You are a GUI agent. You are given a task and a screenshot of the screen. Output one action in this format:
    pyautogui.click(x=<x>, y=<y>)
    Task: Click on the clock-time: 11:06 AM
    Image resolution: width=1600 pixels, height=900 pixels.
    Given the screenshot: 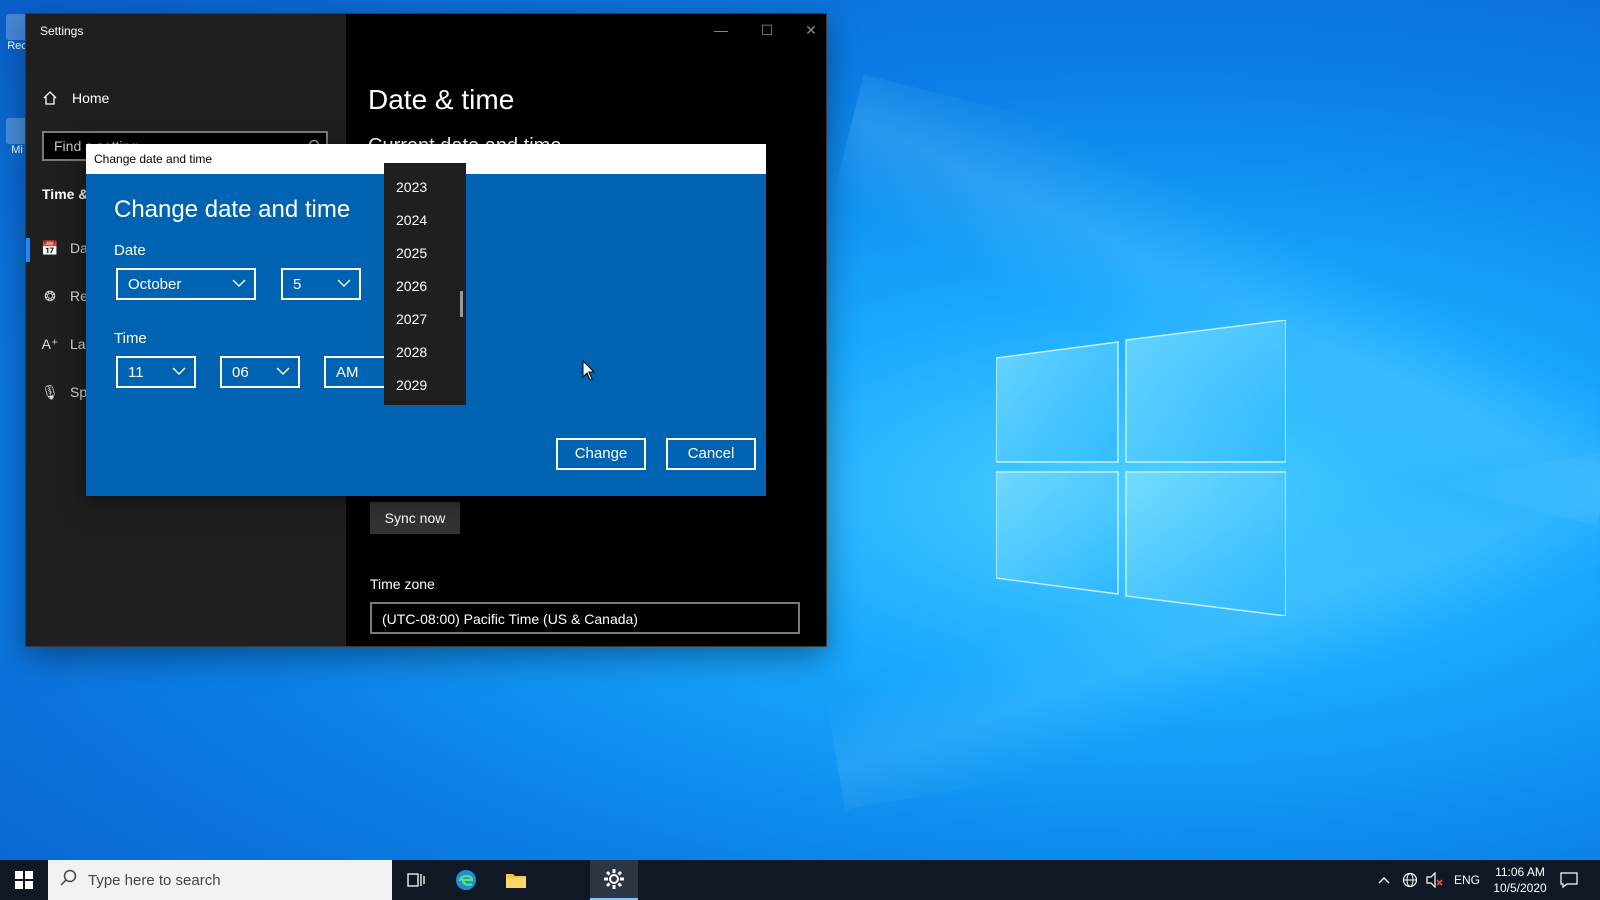 What is the action you would take?
    pyautogui.click(x=1520, y=872)
    